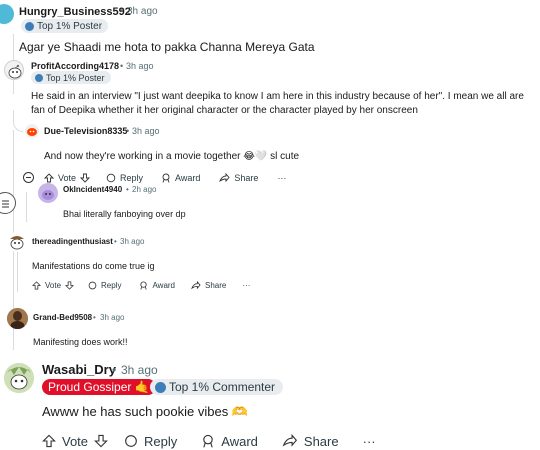 The width and height of the screenshot is (540, 450). Describe the element at coordinates (80, 342) in the screenshot. I see `comment-text: Manifesting does work!!` at that location.